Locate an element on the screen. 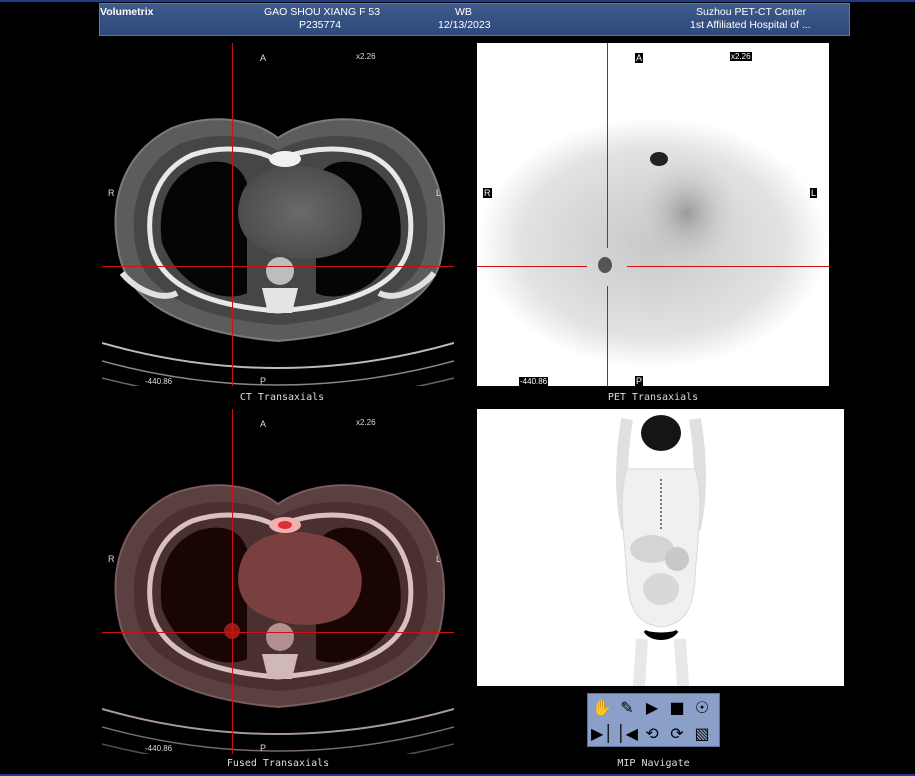 The width and height of the screenshot is (915, 776). spiral-icon: ⟳ is located at coordinates (677, 733).